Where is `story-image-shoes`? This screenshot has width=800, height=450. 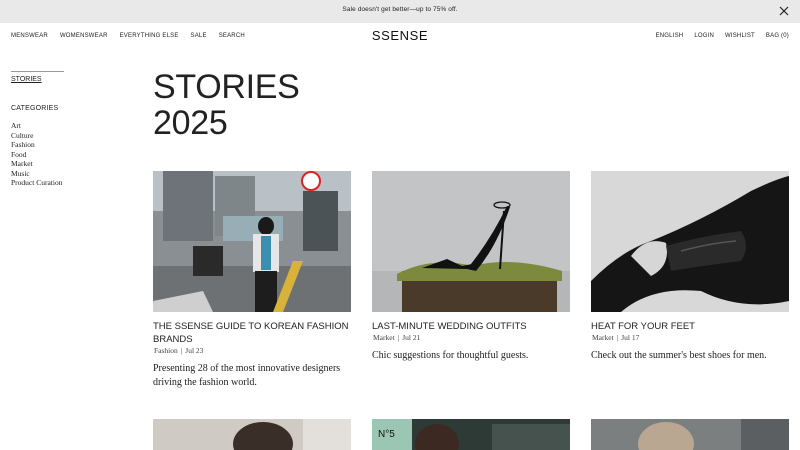 story-image-shoes is located at coordinates (690, 241).